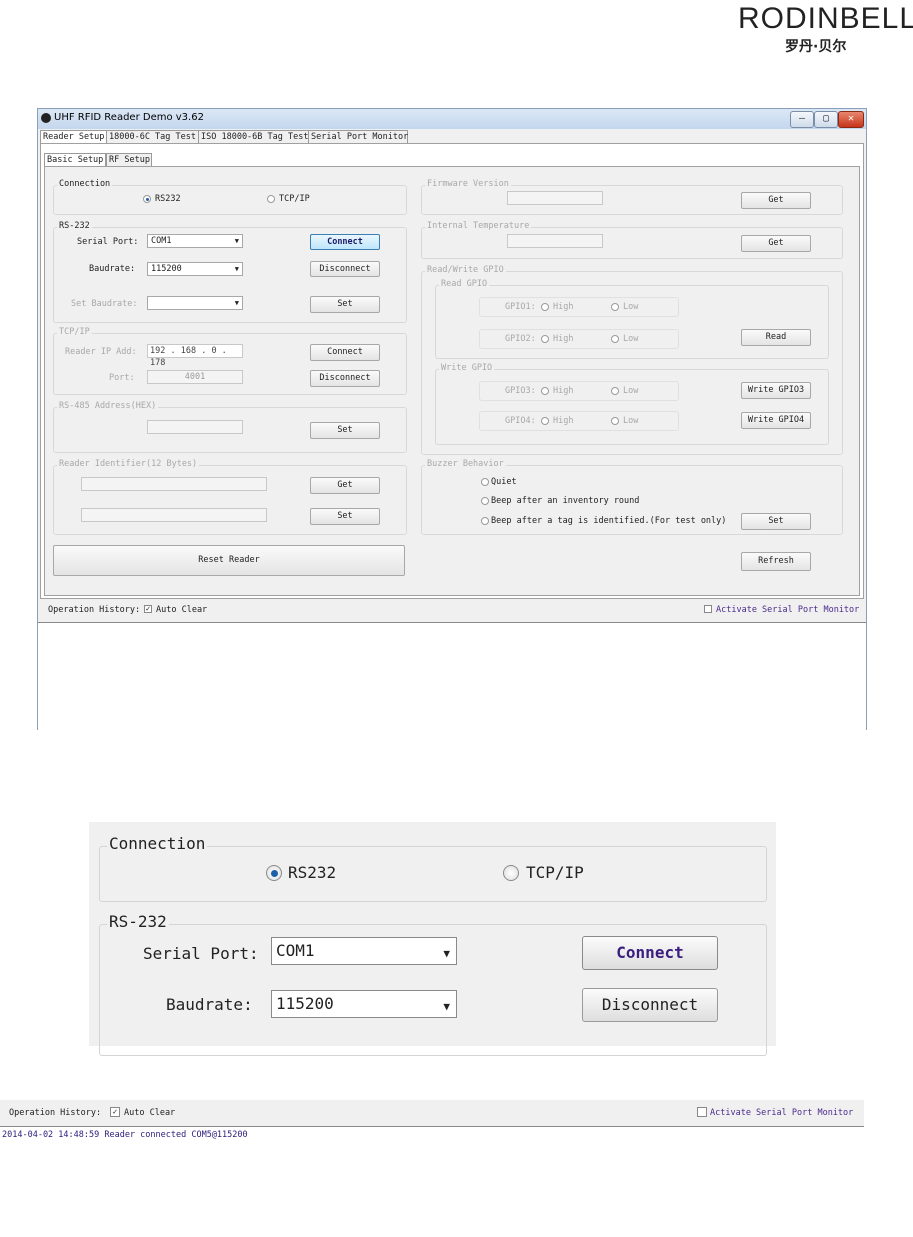  Describe the element at coordinates (174, 515) in the screenshot. I see `identifier-write-field` at that location.